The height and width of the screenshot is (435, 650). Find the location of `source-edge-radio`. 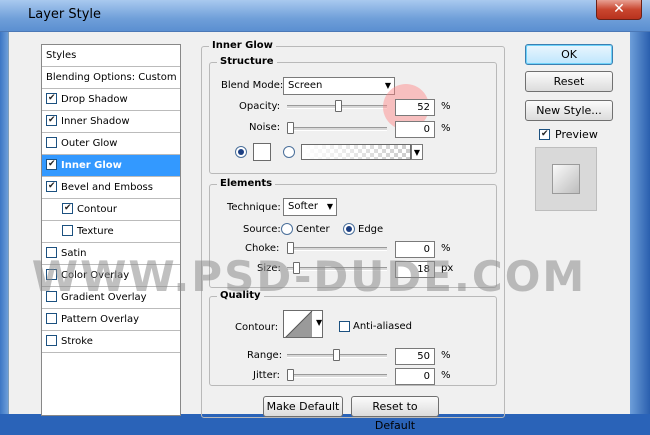

source-edge-radio is located at coordinates (349, 229).